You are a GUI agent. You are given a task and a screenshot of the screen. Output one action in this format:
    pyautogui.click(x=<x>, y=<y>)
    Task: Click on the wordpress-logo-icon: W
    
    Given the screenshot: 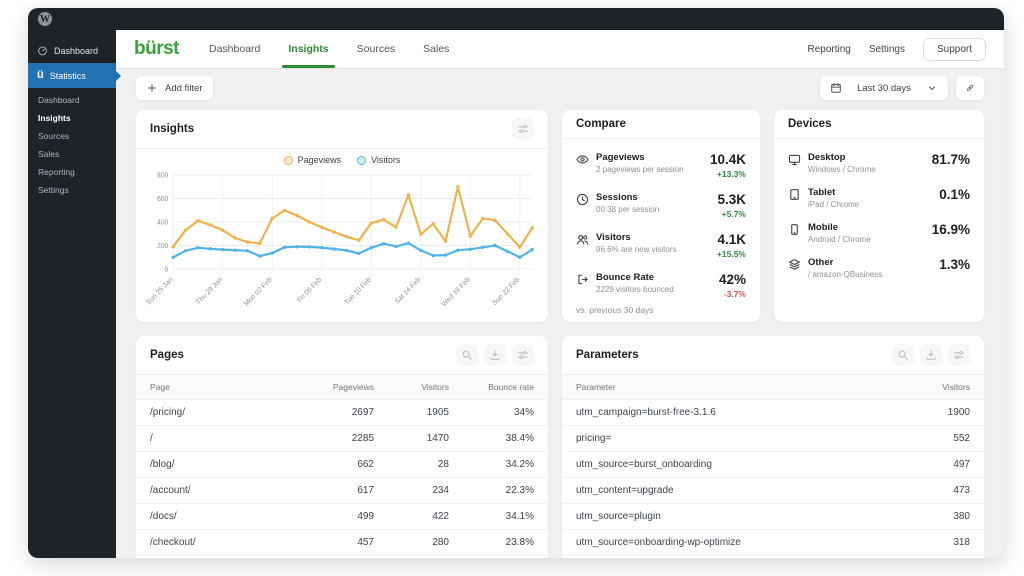 What is the action you would take?
    pyautogui.click(x=45, y=19)
    